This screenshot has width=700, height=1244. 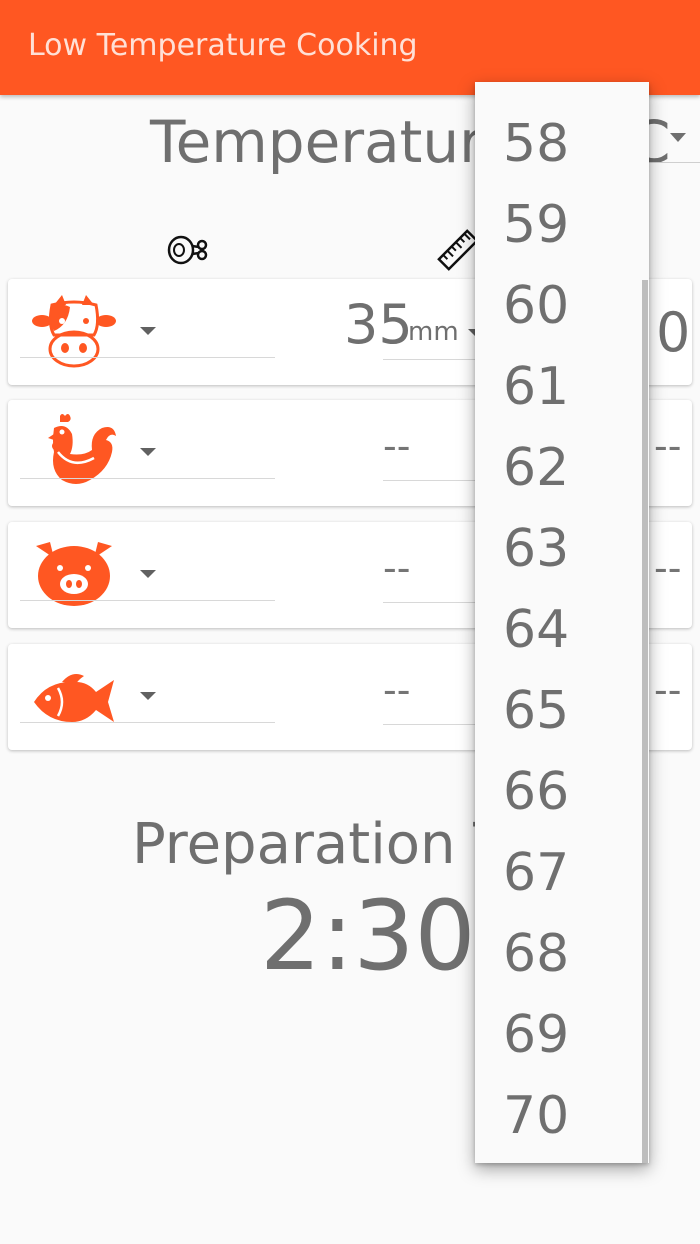 What do you see at coordinates (320, 844) in the screenshot?
I see `preparation-time-label: Preparation T` at bounding box center [320, 844].